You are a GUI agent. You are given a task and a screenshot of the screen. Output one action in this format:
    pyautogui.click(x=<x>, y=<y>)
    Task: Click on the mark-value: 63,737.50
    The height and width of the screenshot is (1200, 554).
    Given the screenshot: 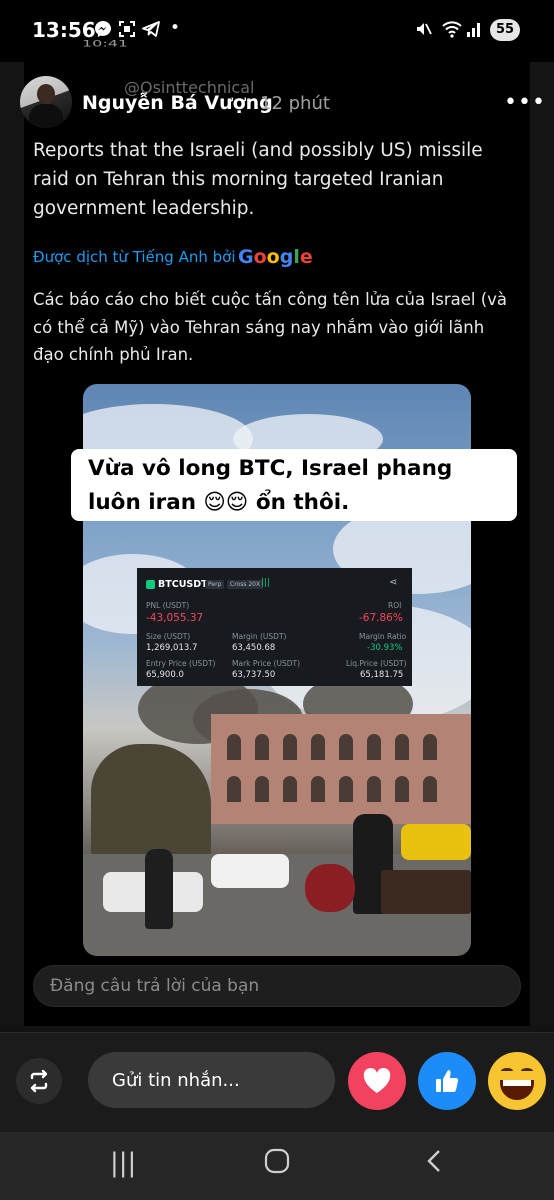 What is the action you would take?
    pyautogui.click(x=254, y=675)
    